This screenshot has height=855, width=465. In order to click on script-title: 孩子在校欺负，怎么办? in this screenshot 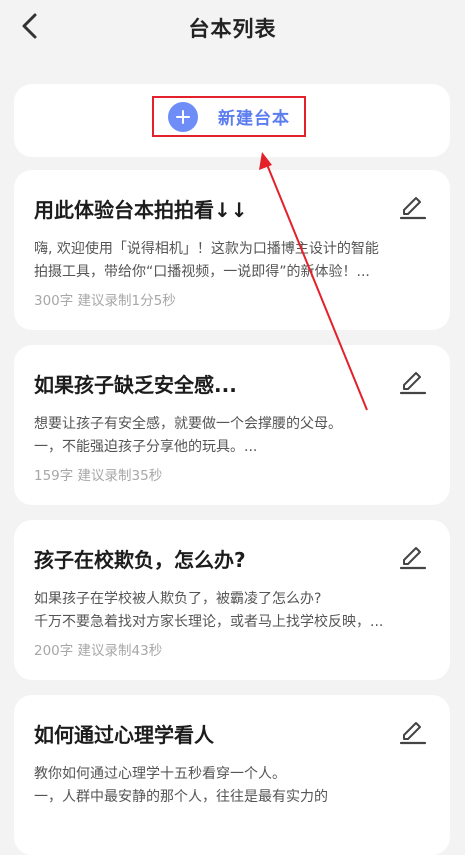, I will do `click(140, 560)`.